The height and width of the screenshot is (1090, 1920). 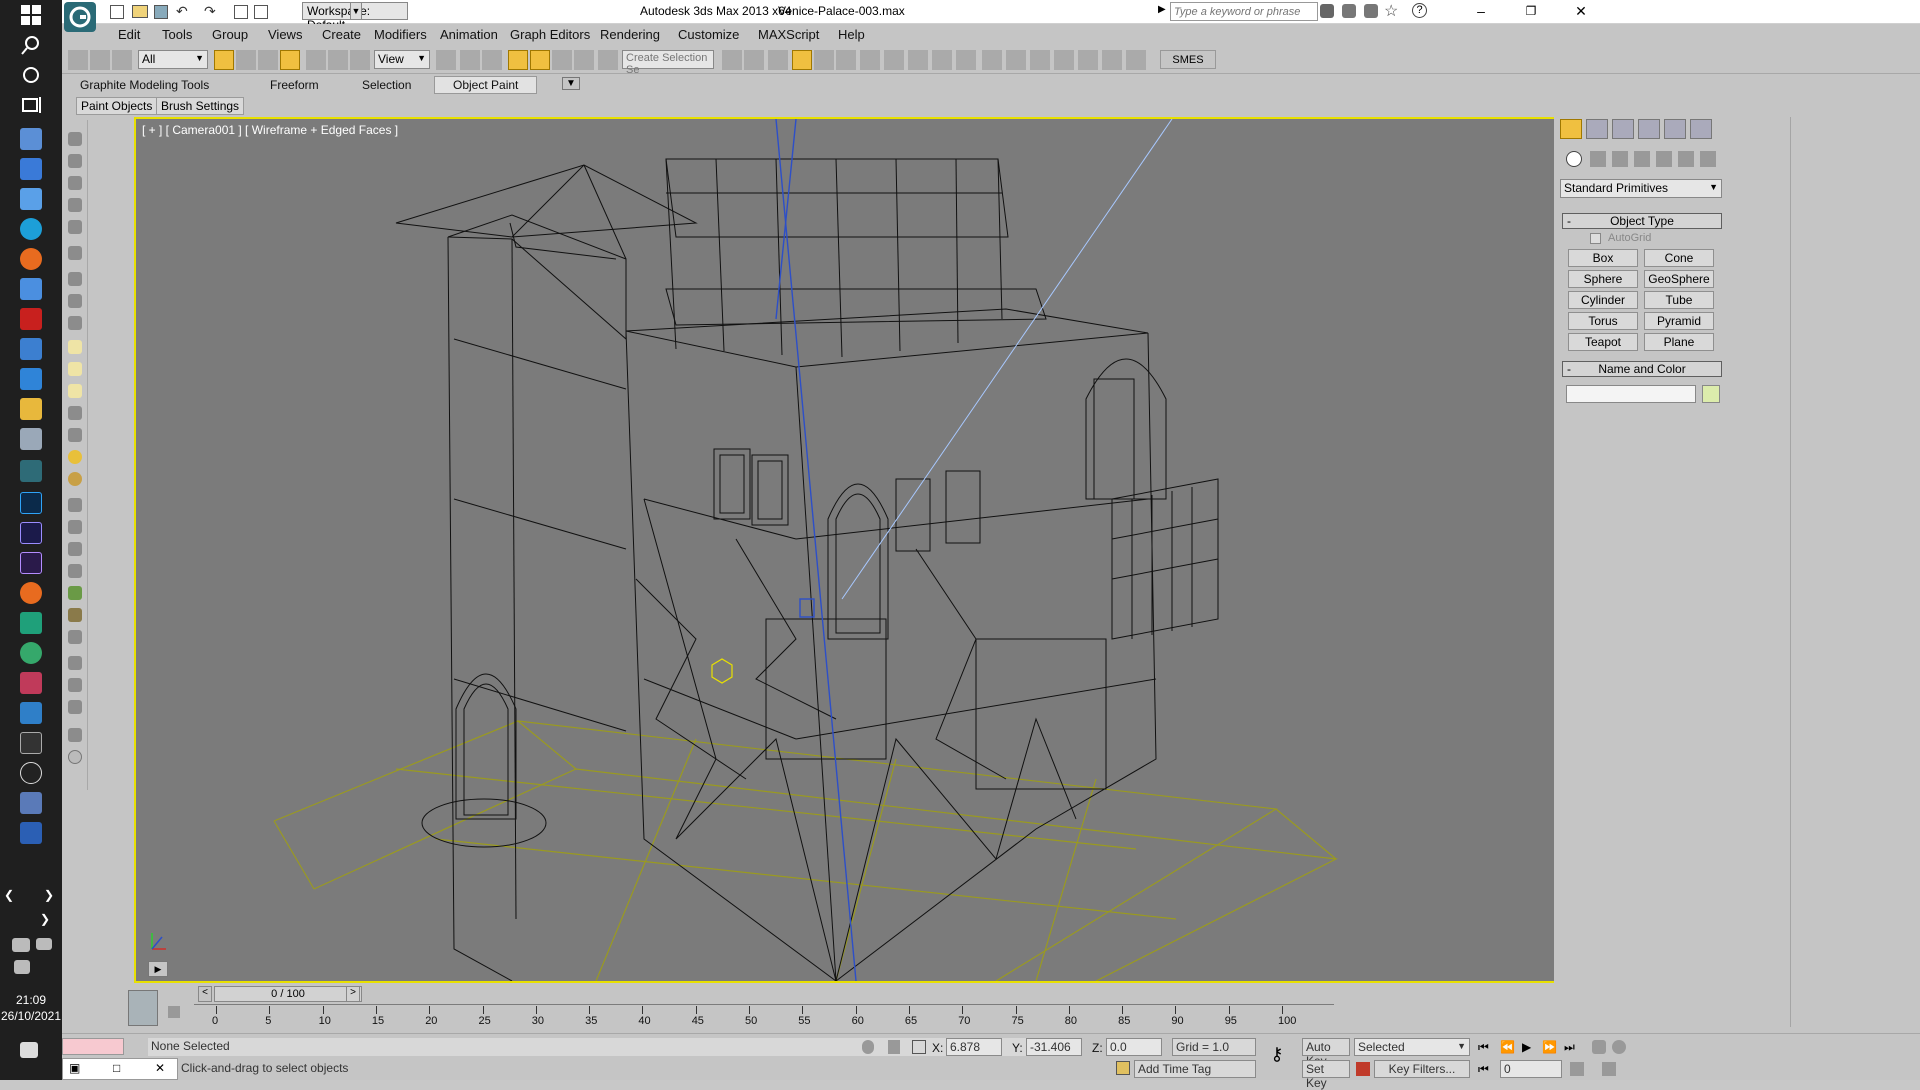 What do you see at coordinates (246, 60) in the screenshot?
I see `select-by-name-icon` at bounding box center [246, 60].